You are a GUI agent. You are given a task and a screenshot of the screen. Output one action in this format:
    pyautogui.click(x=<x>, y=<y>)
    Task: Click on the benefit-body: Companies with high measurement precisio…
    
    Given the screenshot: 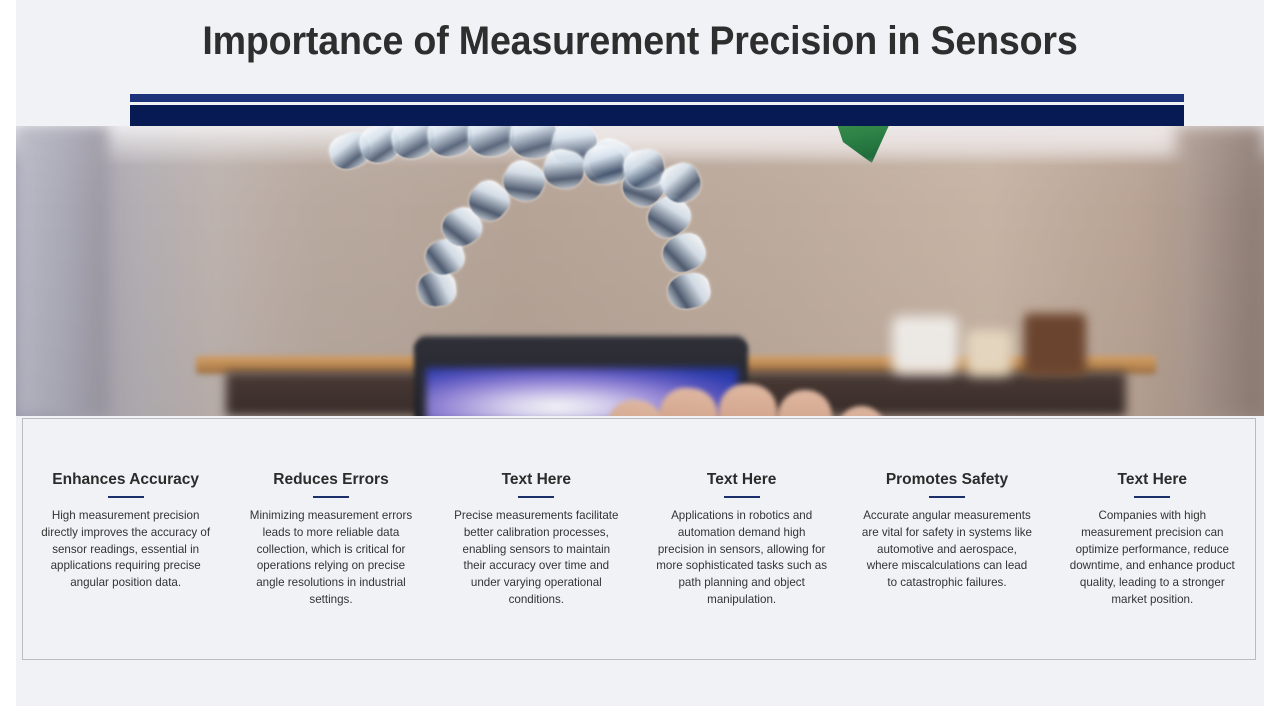 What is the action you would take?
    pyautogui.click(x=1152, y=558)
    